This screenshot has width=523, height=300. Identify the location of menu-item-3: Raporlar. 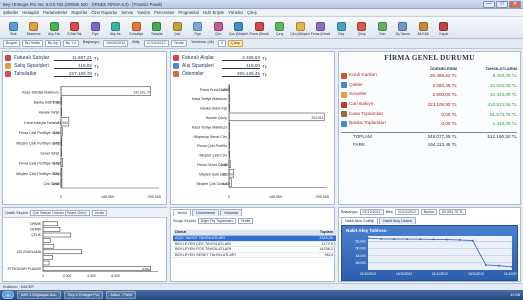
(79, 12).